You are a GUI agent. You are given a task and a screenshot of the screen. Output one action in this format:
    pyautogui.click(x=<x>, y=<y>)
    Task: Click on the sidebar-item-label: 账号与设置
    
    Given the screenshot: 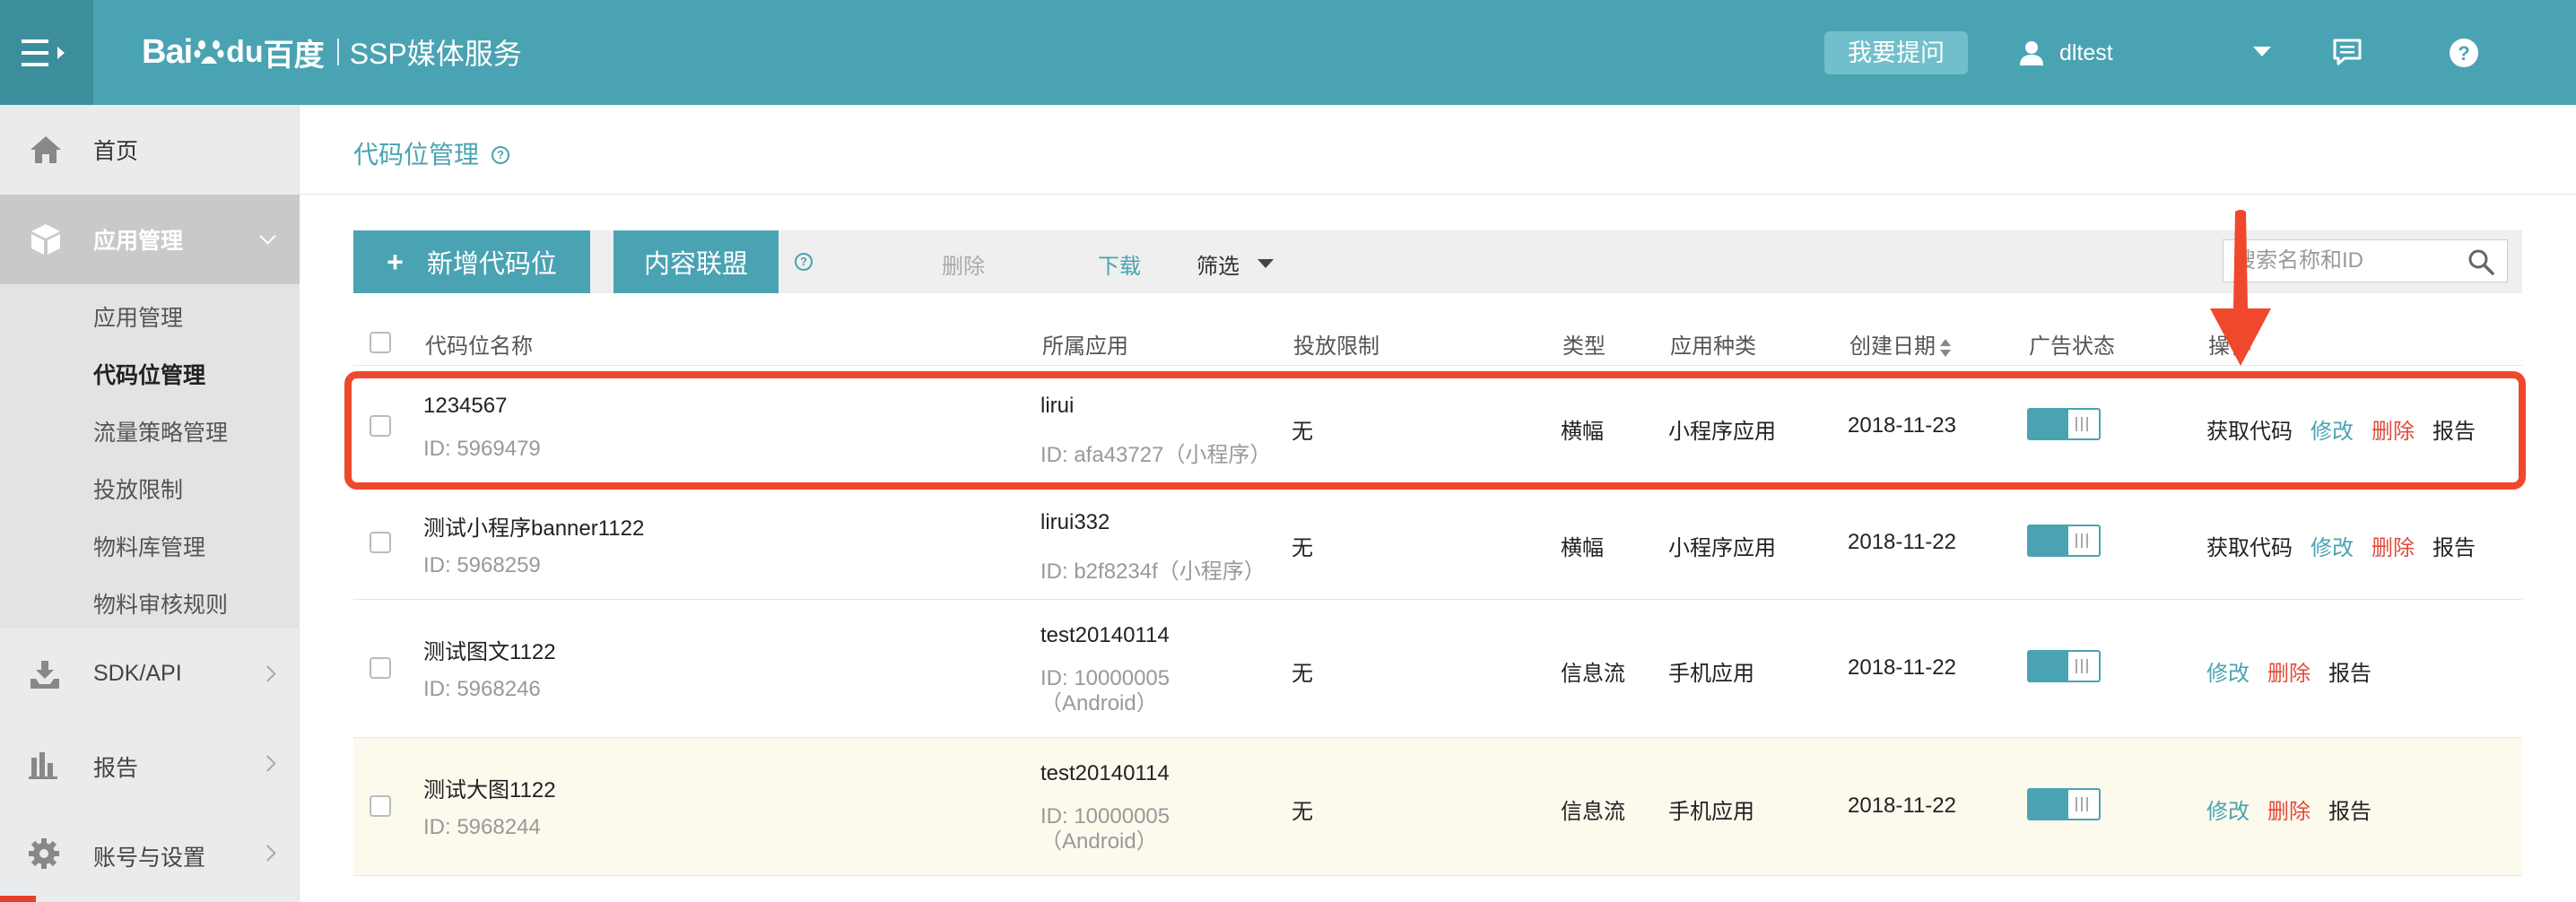 What is the action you would take?
    pyautogui.click(x=149, y=858)
    